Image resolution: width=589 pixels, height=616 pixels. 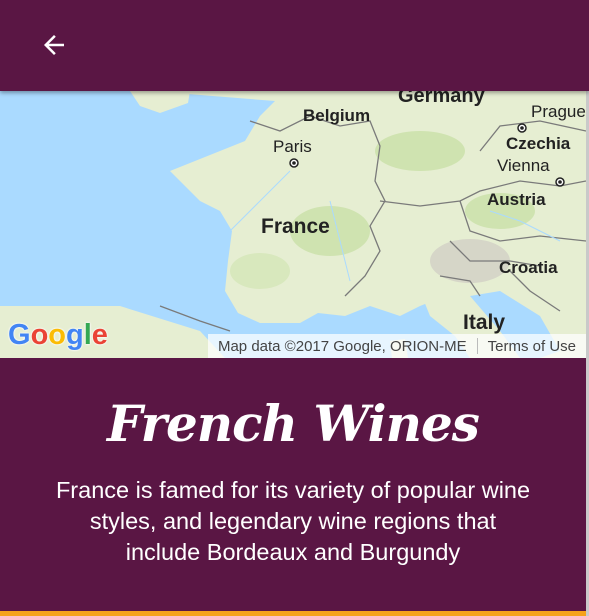 I want to click on map-label-vienna: Vienna, so click(x=523, y=165).